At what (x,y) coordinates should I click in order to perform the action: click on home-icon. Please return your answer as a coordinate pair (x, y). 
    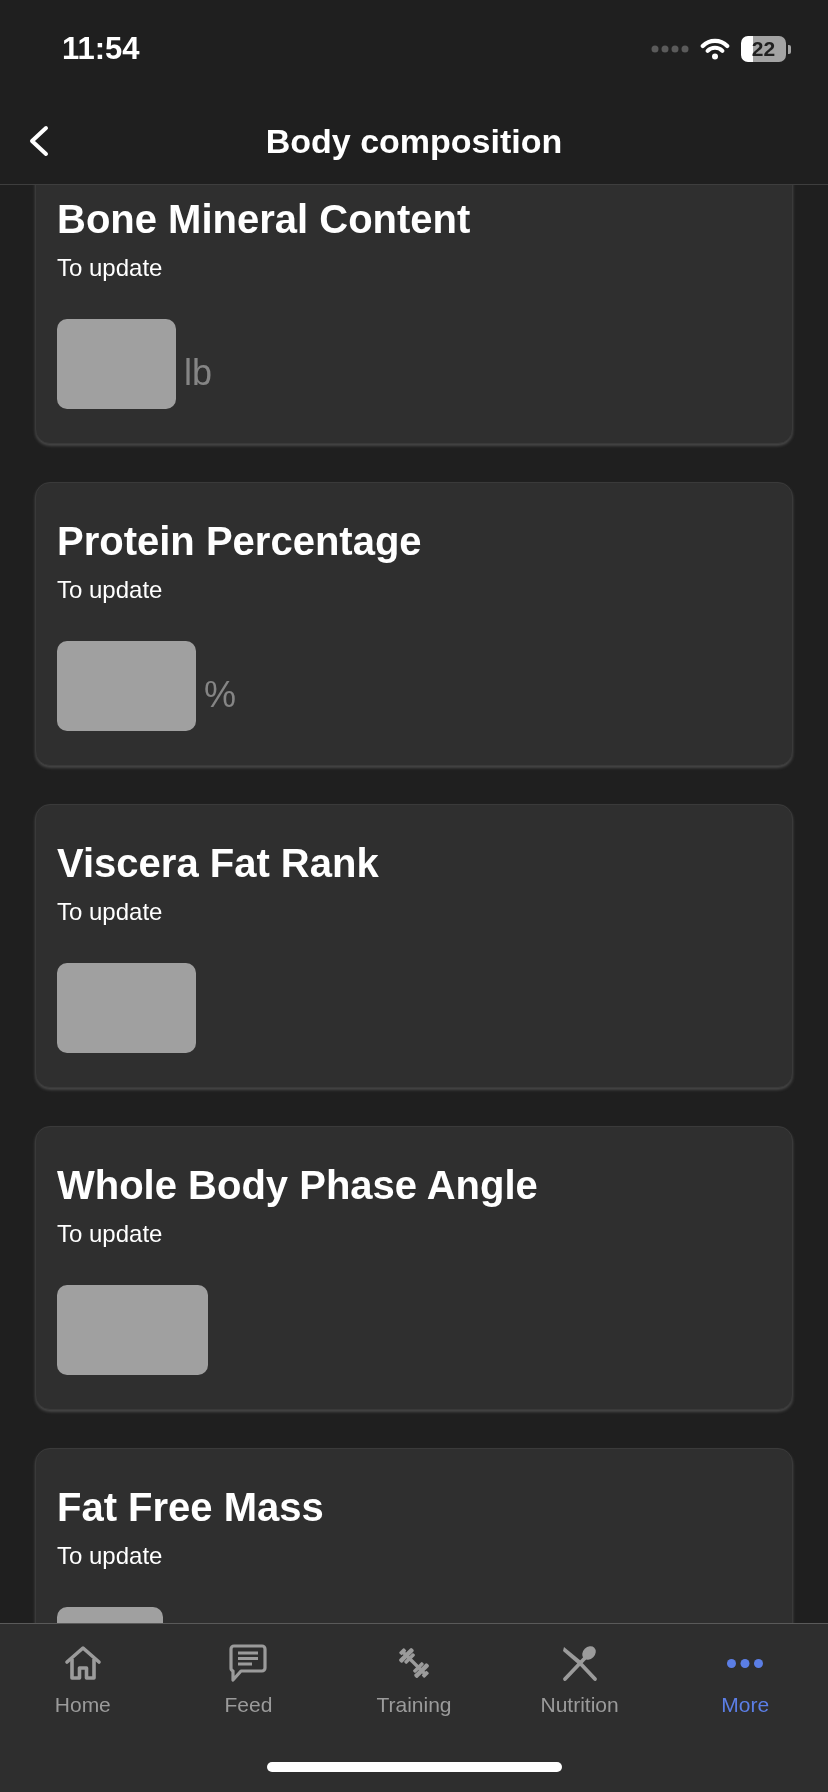
    Looking at the image, I should click on (82, 1663).